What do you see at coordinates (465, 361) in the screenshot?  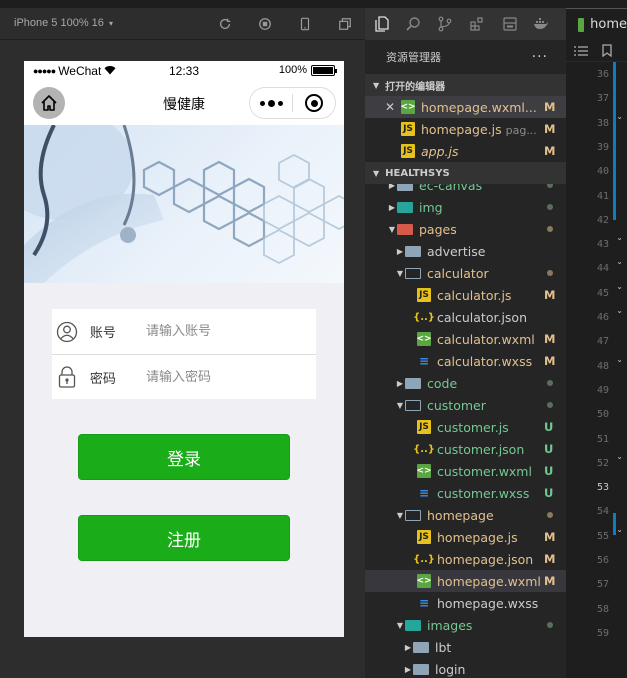 I see `tree-file: ≡ calculator.wxss M` at bounding box center [465, 361].